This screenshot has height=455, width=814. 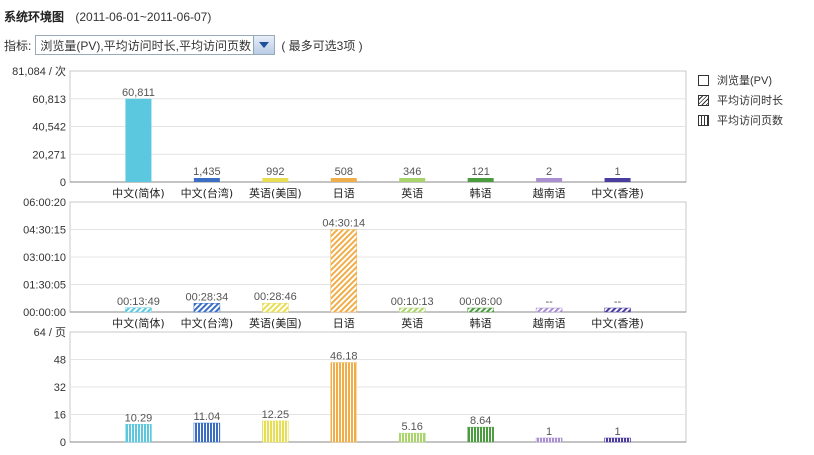 What do you see at coordinates (412, 427) in the screenshot?
I see `data-label: 5.16` at bounding box center [412, 427].